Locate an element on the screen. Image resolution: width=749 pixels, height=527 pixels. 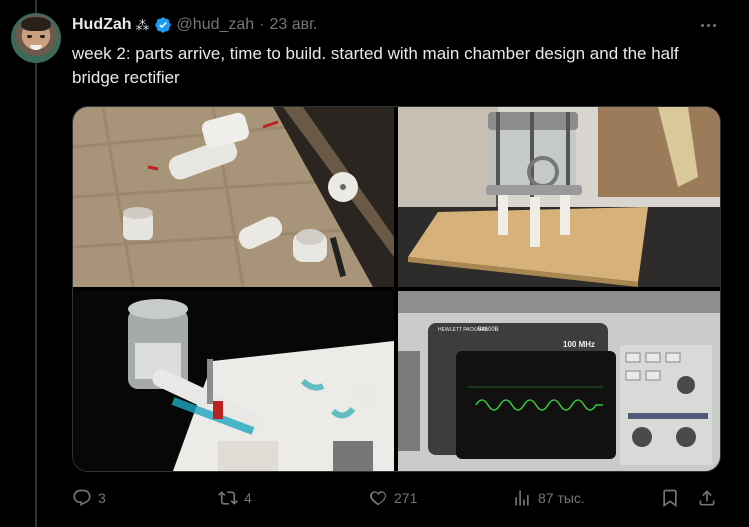
thread-line is located at coordinates (36, 263).